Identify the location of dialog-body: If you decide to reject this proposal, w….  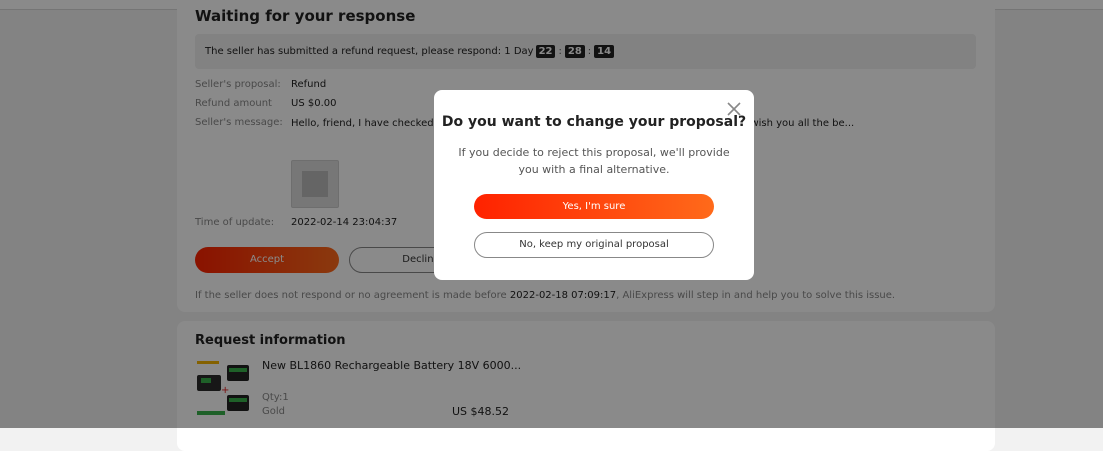
(594, 161).